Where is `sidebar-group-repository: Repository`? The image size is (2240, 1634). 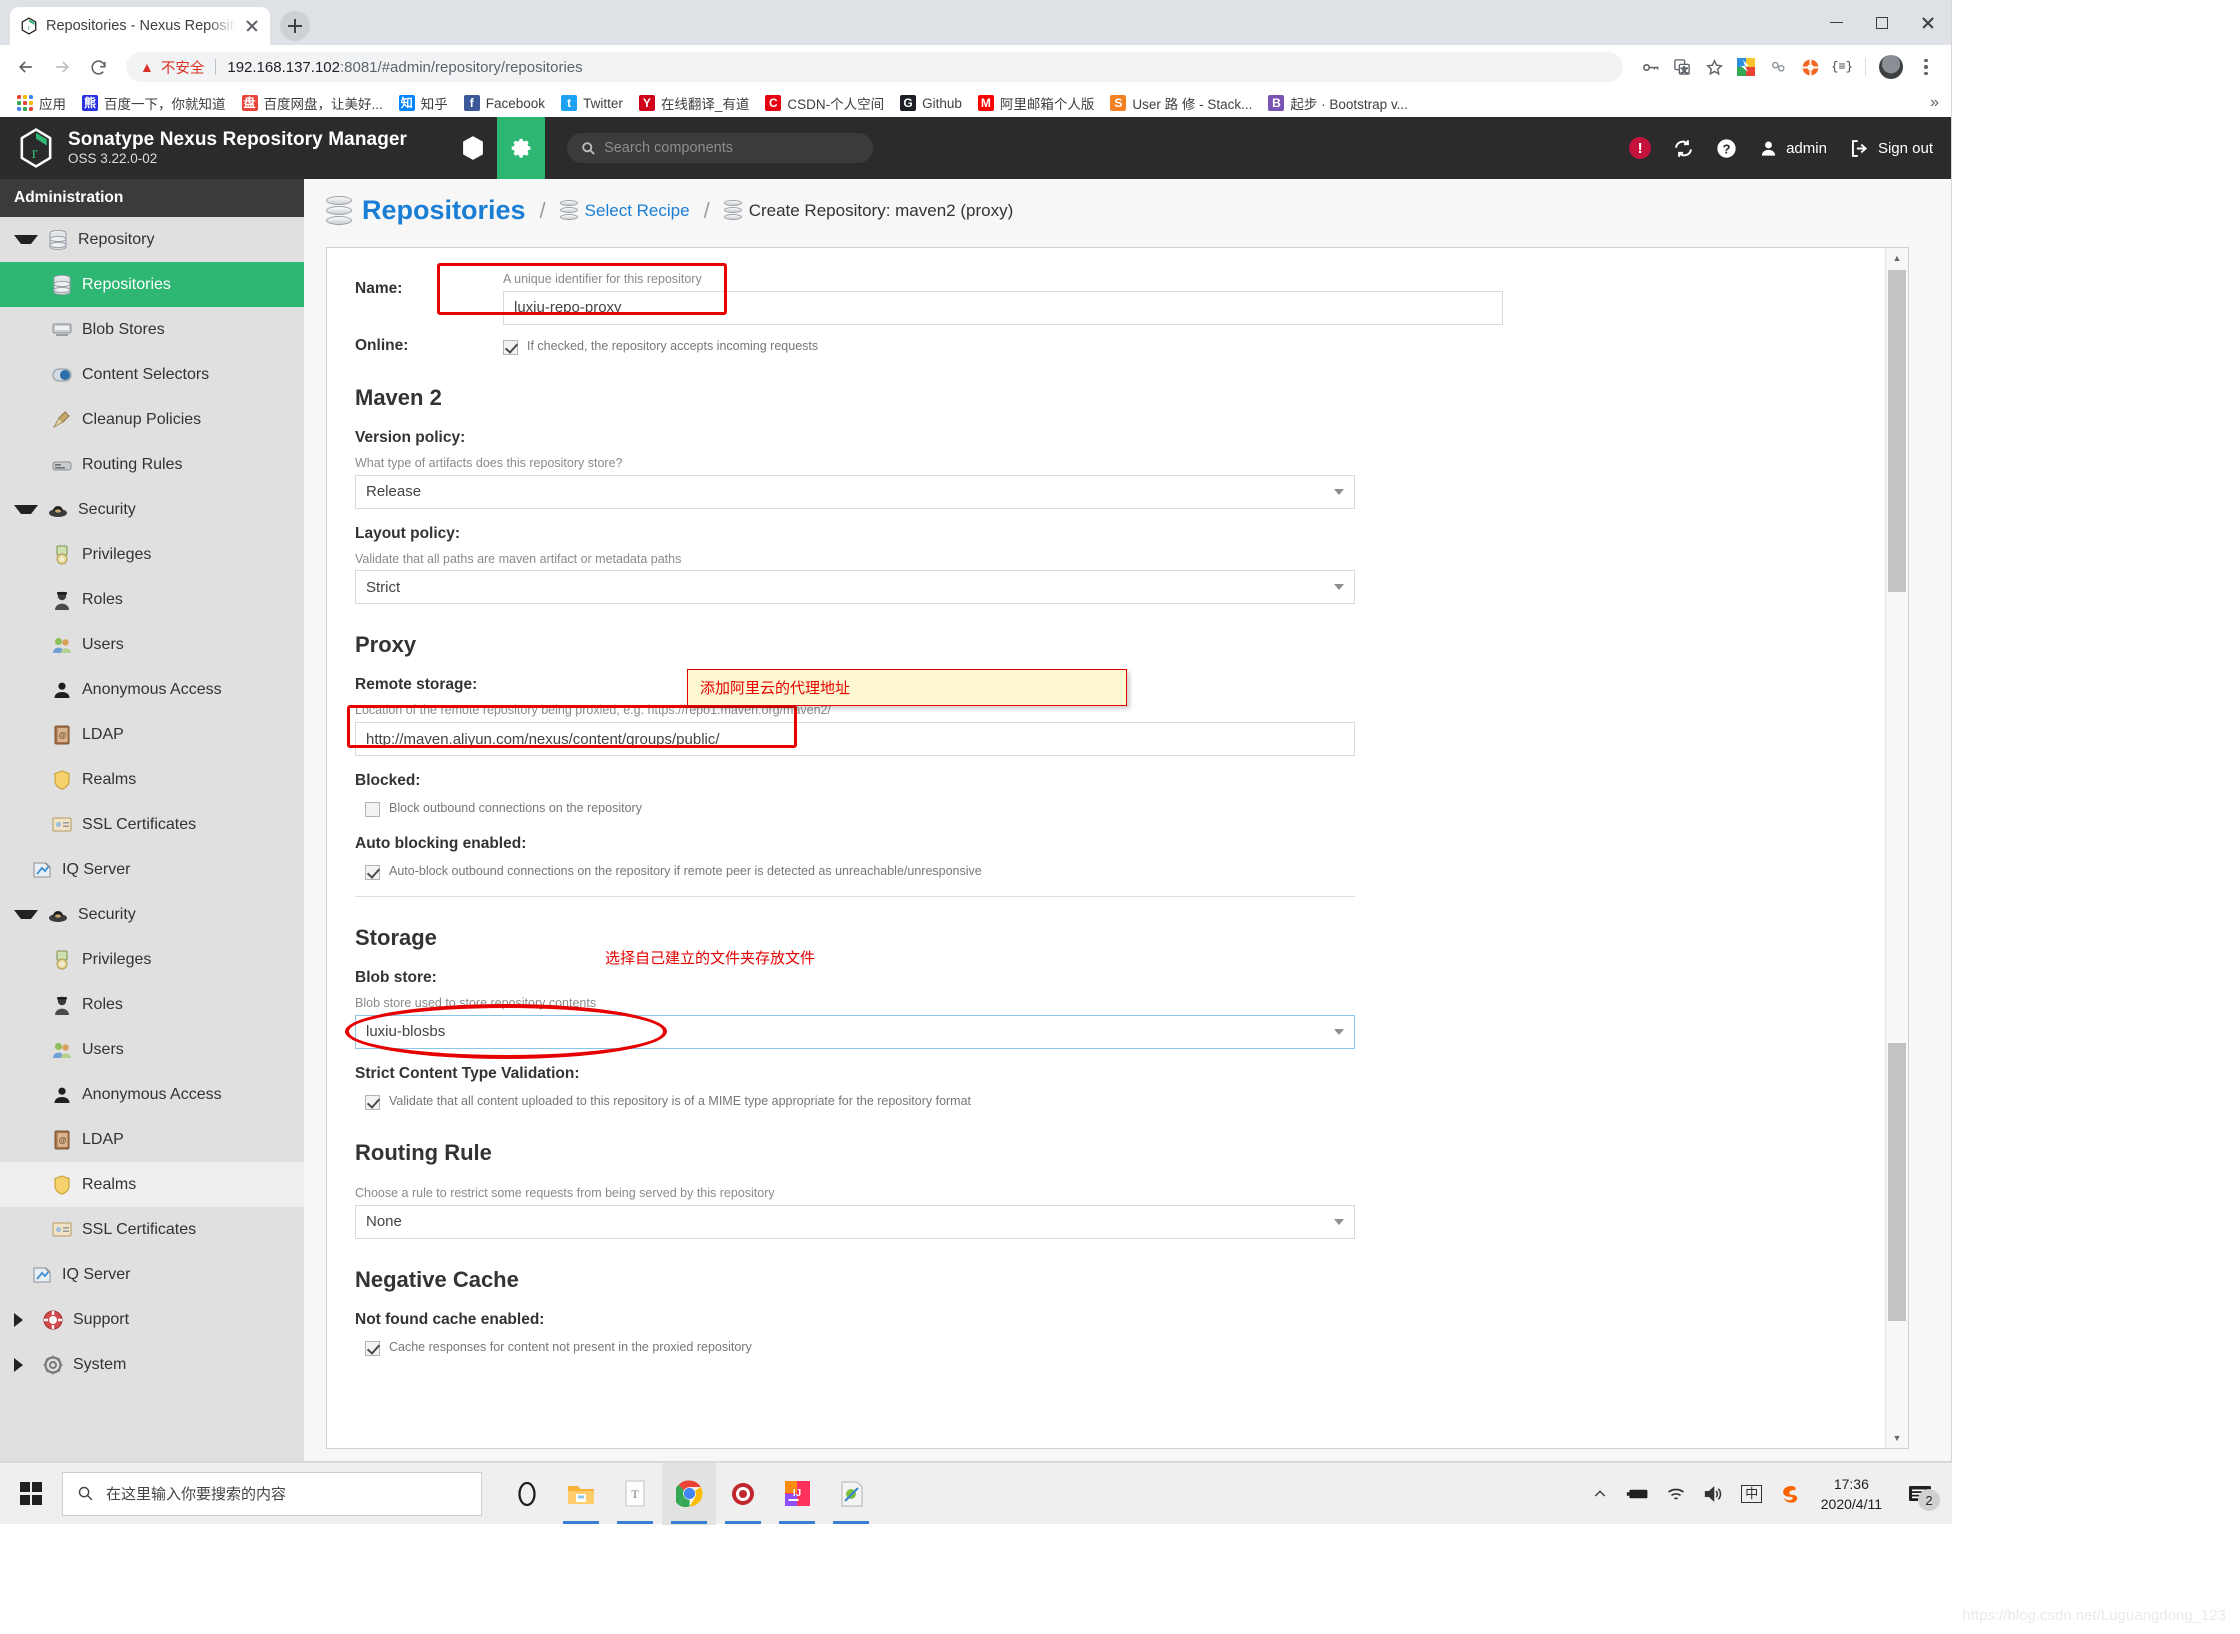
sidebar-group-repository: Repository is located at coordinates (152, 239).